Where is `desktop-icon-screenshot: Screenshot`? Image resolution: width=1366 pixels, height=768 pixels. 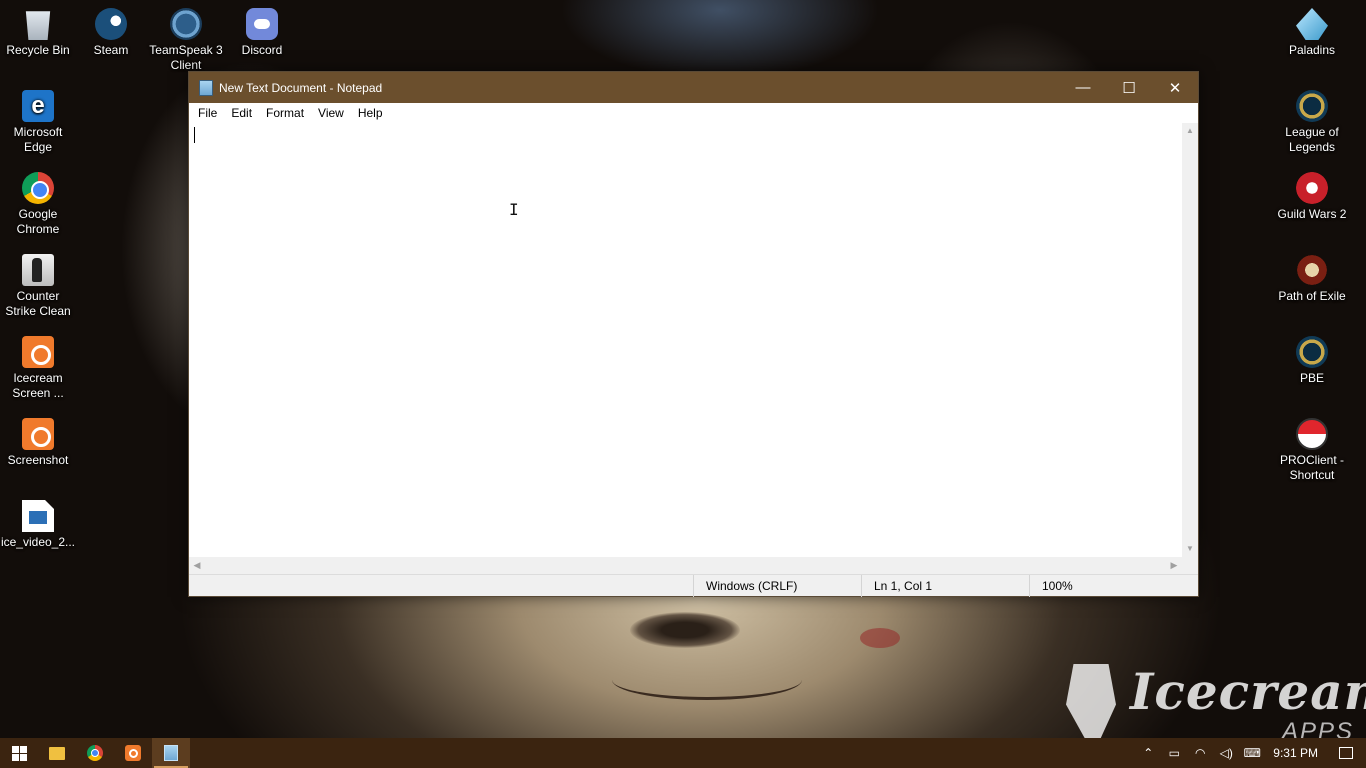
desktop-icon-screenshot: Screenshot is located at coordinates (38, 443).